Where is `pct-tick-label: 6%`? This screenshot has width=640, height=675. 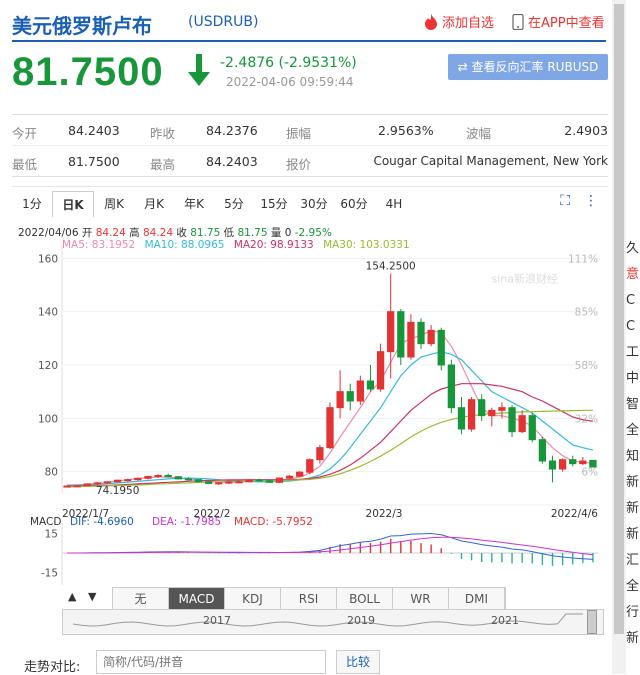 pct-tick-label: 6% is located at coordinates (589, 473).